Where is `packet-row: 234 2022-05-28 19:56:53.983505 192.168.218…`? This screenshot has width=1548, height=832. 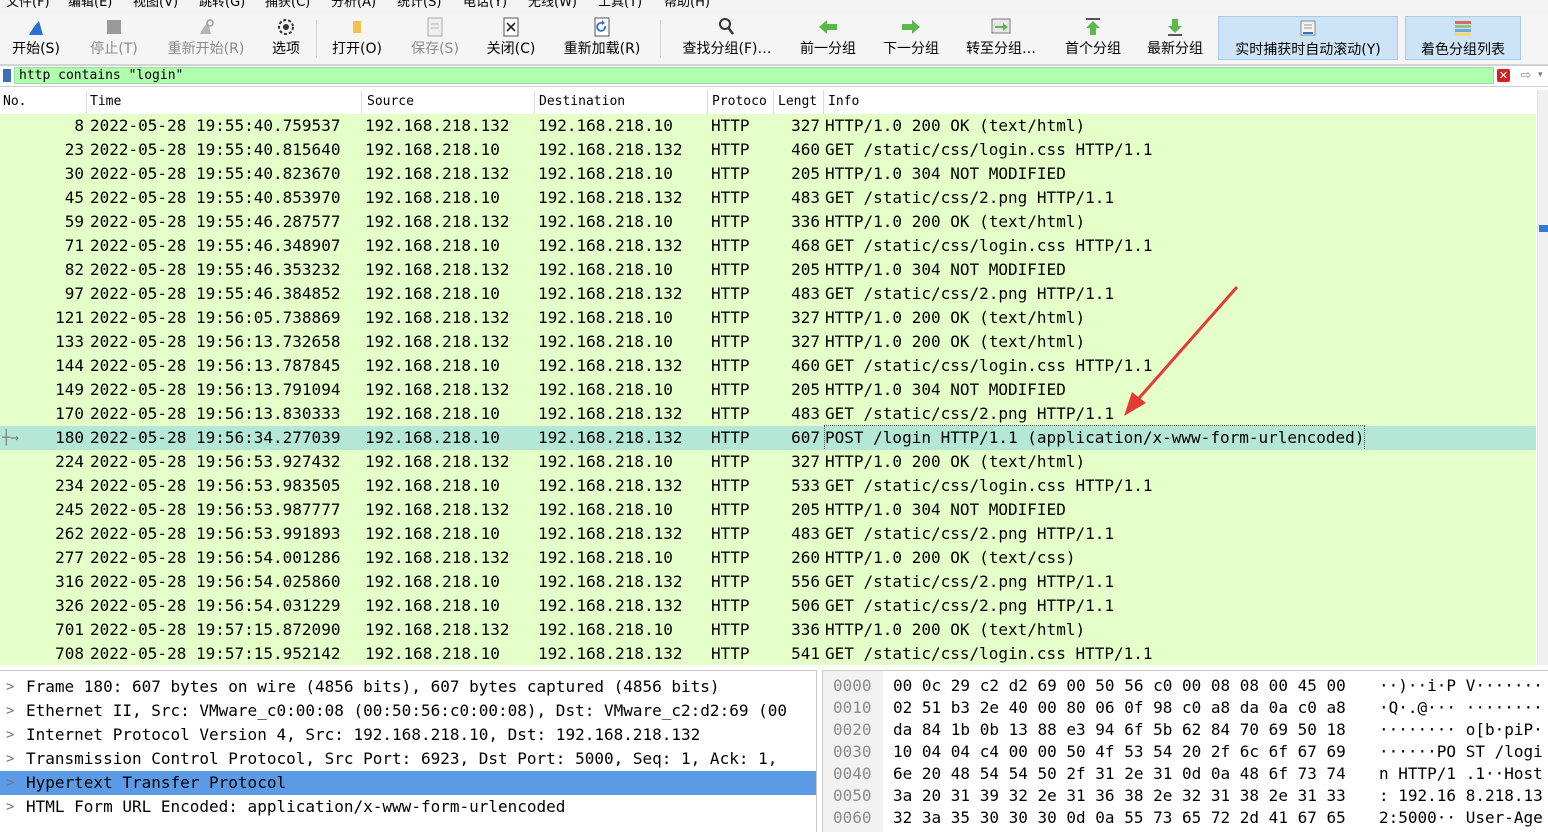
packet-row: 234 2022-05-28 19:56:53.983505 192.168.218… is located at coordinates (768, 486).